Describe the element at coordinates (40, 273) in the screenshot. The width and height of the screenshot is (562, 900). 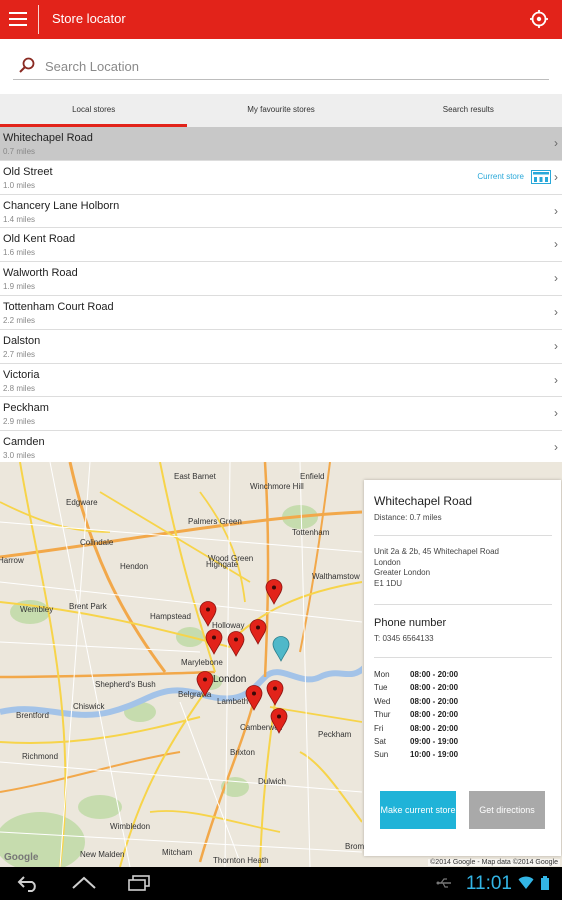
I see `store-name: Walworth Road` at that location.